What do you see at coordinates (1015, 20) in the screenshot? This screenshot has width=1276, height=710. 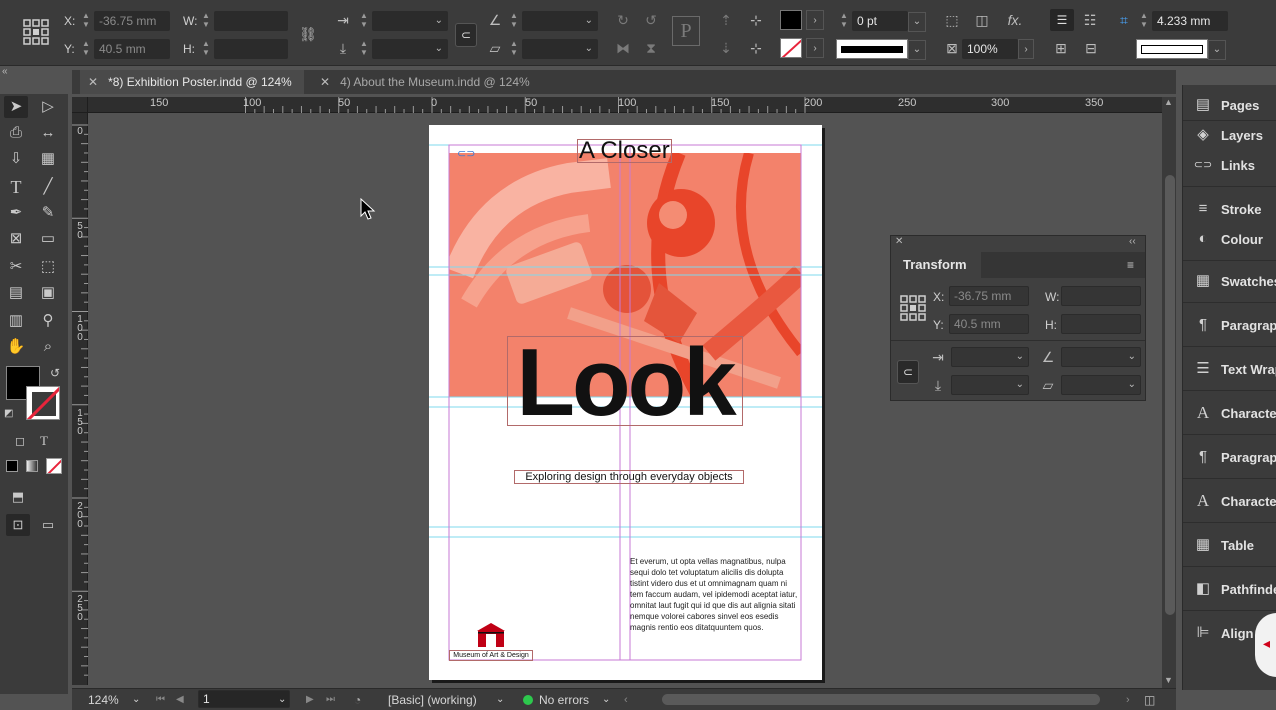 I see `effects-icon: fx.` at bounding box center [1015, 20].